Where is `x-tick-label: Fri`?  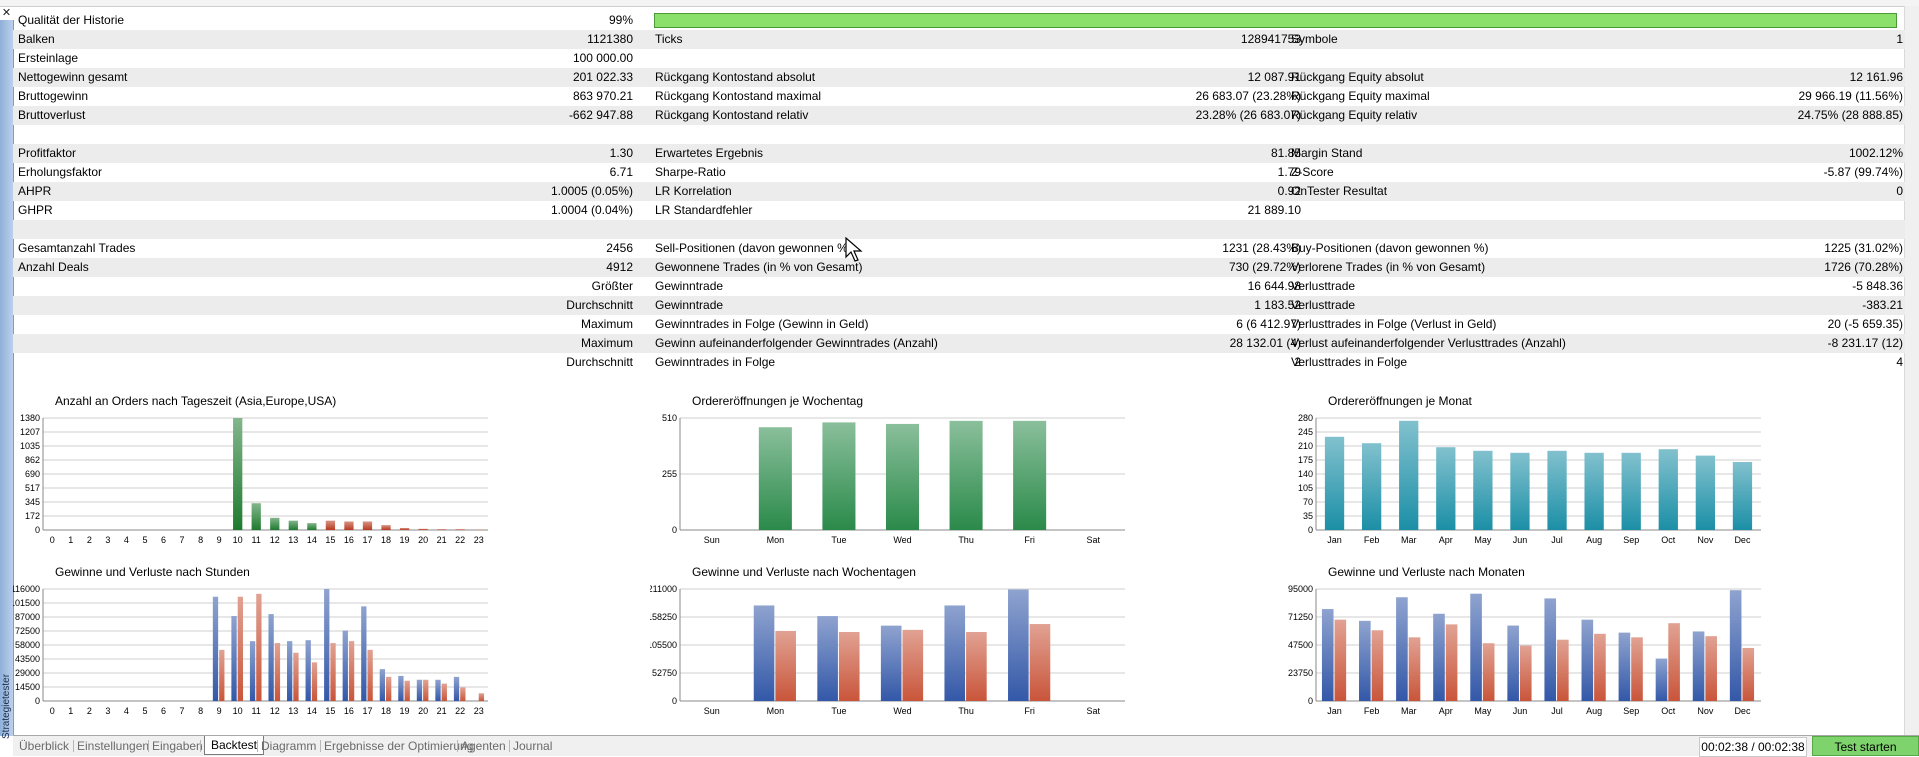 x-tick-label: Fri is located at coordinates (1029, 711).